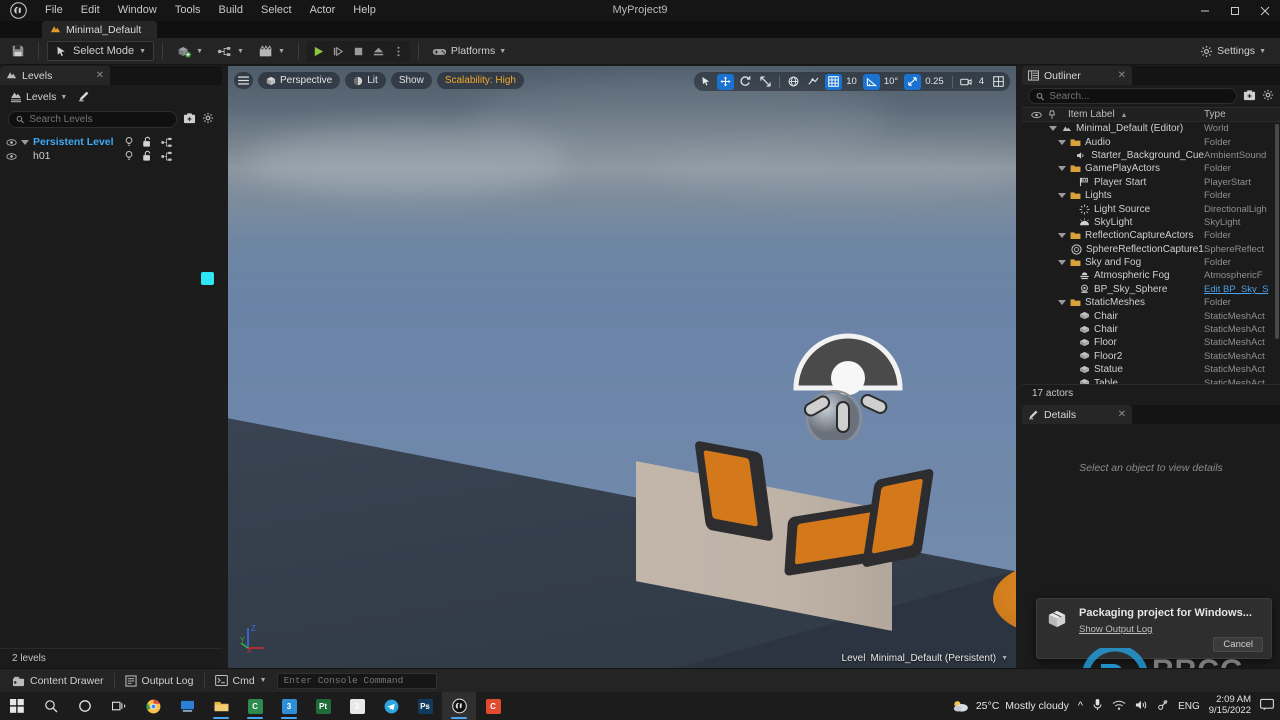  I want to click on cinematics-button: ▼, so click(271, 51).